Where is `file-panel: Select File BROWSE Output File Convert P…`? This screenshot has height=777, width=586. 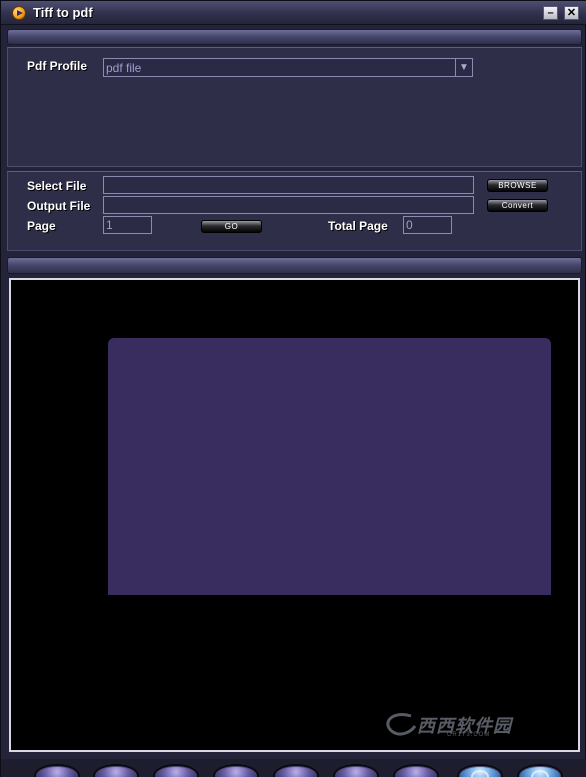 file-panel: Select File BROWSE Output File Convert P… is located at coordinates (294, 211).